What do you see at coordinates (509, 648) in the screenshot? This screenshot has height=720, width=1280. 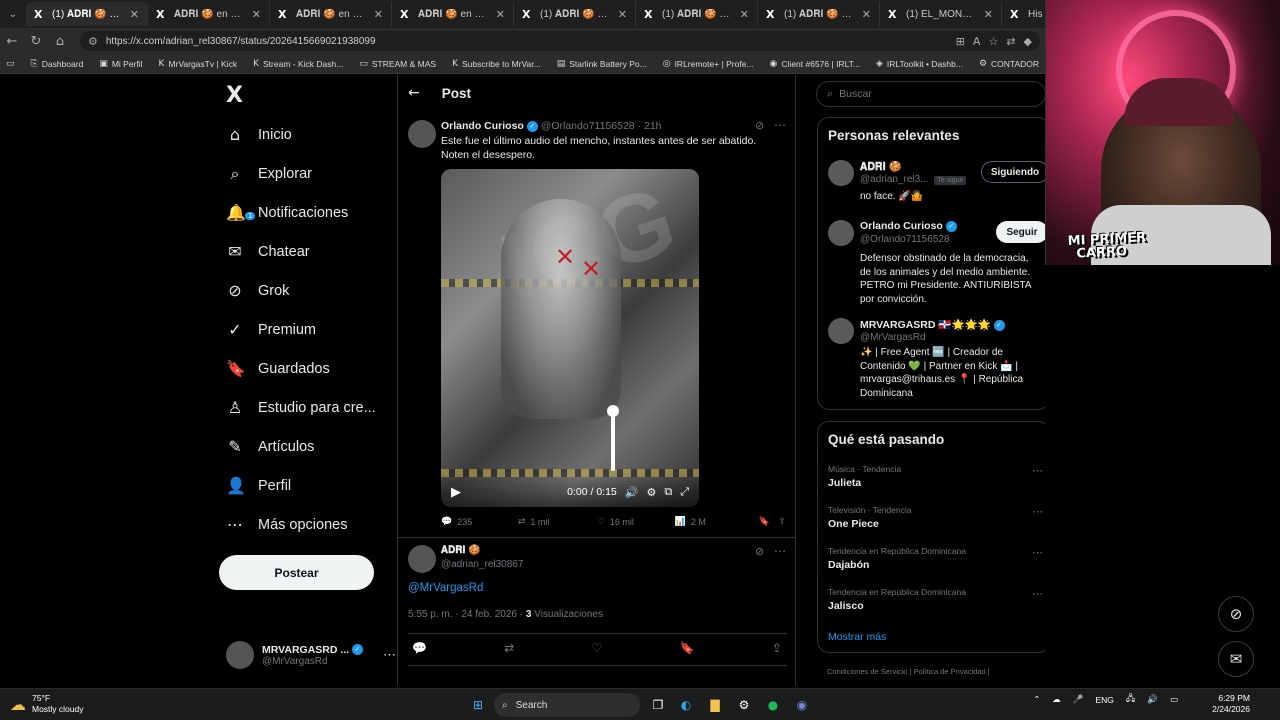 I see `repost-icon: ⇄` at bounding box center [509, 648].